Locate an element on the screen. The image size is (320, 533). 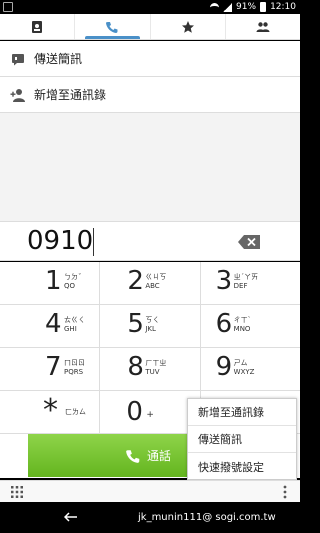
overflow-menu-icon is located at coordinates (285, 492).